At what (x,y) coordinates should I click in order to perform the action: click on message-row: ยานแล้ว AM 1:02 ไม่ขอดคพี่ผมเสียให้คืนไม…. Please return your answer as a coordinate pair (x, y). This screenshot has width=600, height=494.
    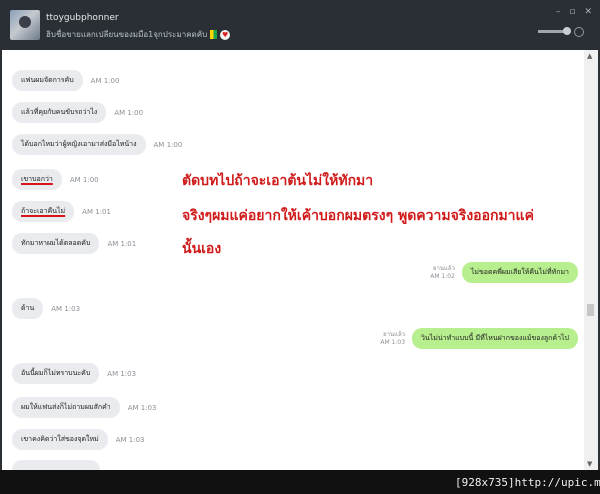
    Looking at the image, I should click on (504, 272).